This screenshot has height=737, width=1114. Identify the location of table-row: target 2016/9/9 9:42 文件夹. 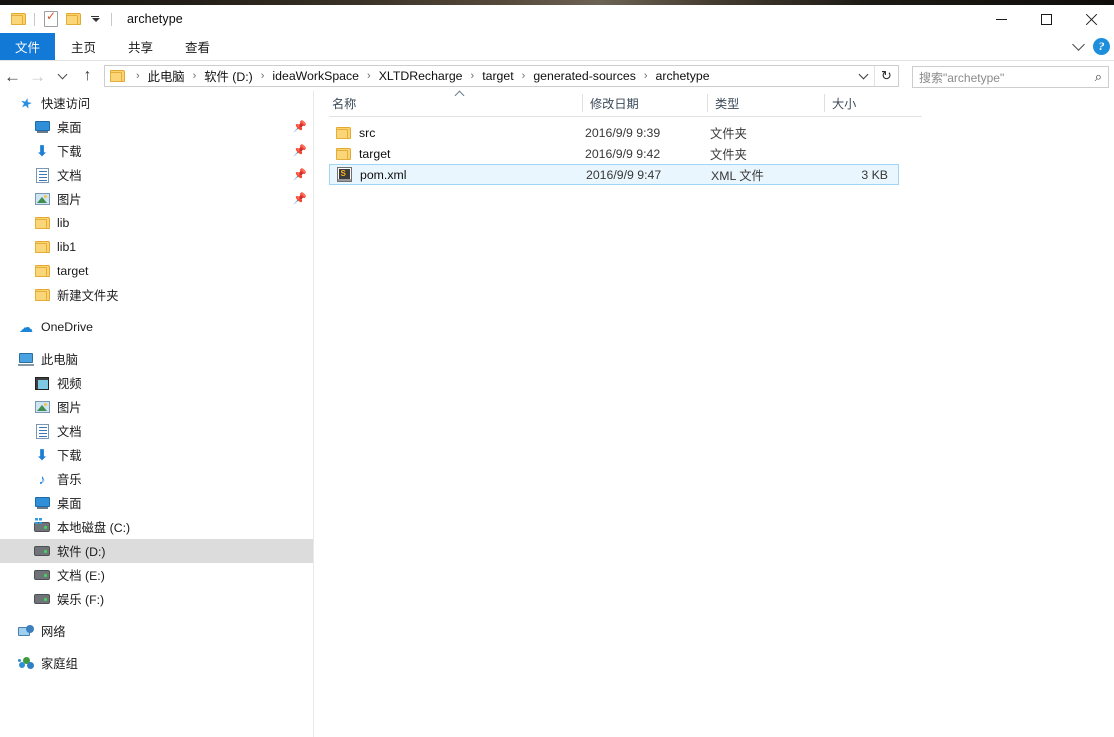
(614, 153).